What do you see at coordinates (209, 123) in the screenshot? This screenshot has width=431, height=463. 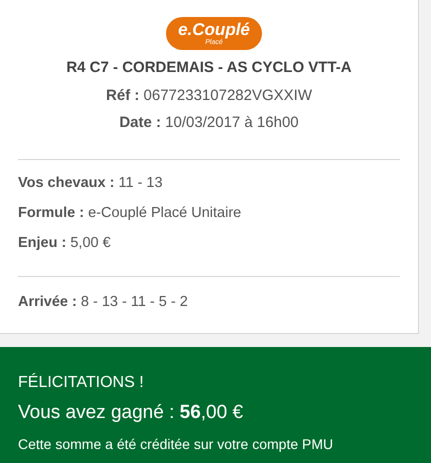 I see `date-text: Date : 10/03/2017 à 16h00` at bounding box center [209, 123].